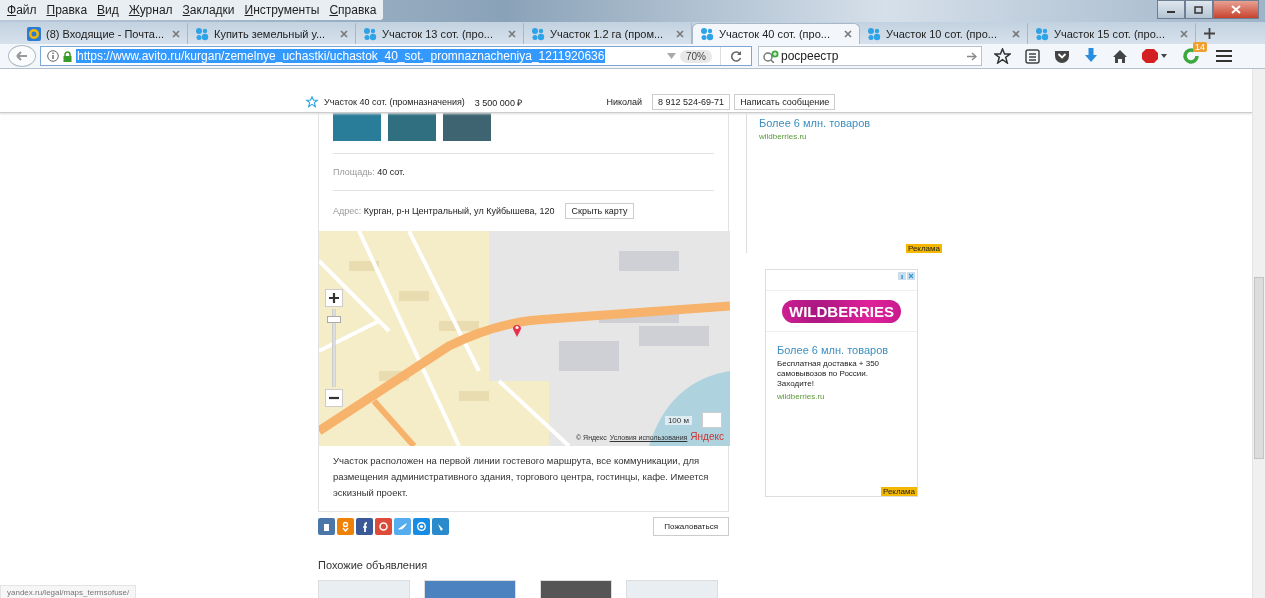 Image resolution: width=1265 pixels, height=598 pixels. What do you see at coordinates (347, 211) in the screenshot?
I see `address-label: Адрес:` at bounding box center [347, 211].